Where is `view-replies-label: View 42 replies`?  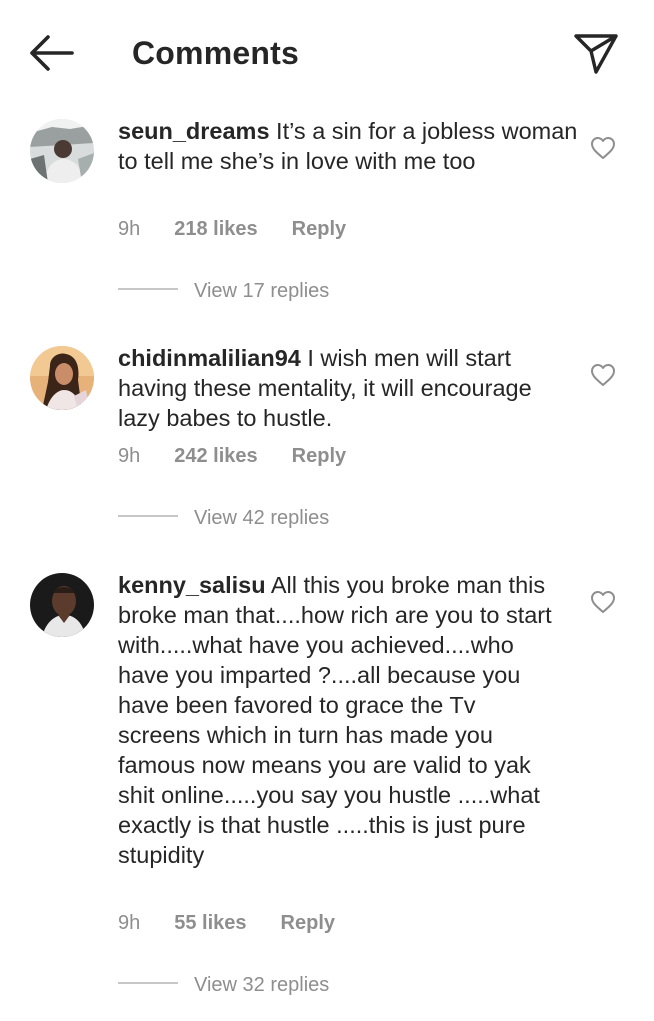 view-replies-label: View 42 replies is located at coordinates (262, 518).